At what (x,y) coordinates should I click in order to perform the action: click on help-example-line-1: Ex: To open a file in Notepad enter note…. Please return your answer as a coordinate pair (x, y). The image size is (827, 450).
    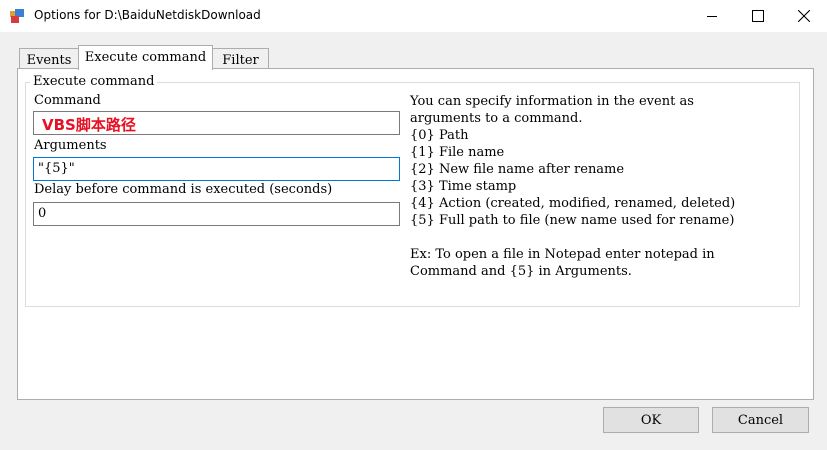
    Looking at the image, I should click on (562, 254).